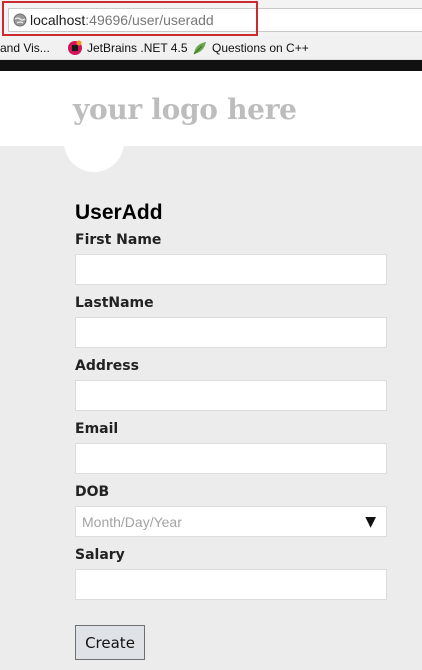 This screenshot has width=422, height=670. I want to click on address-label: Address, so click(107, 366).